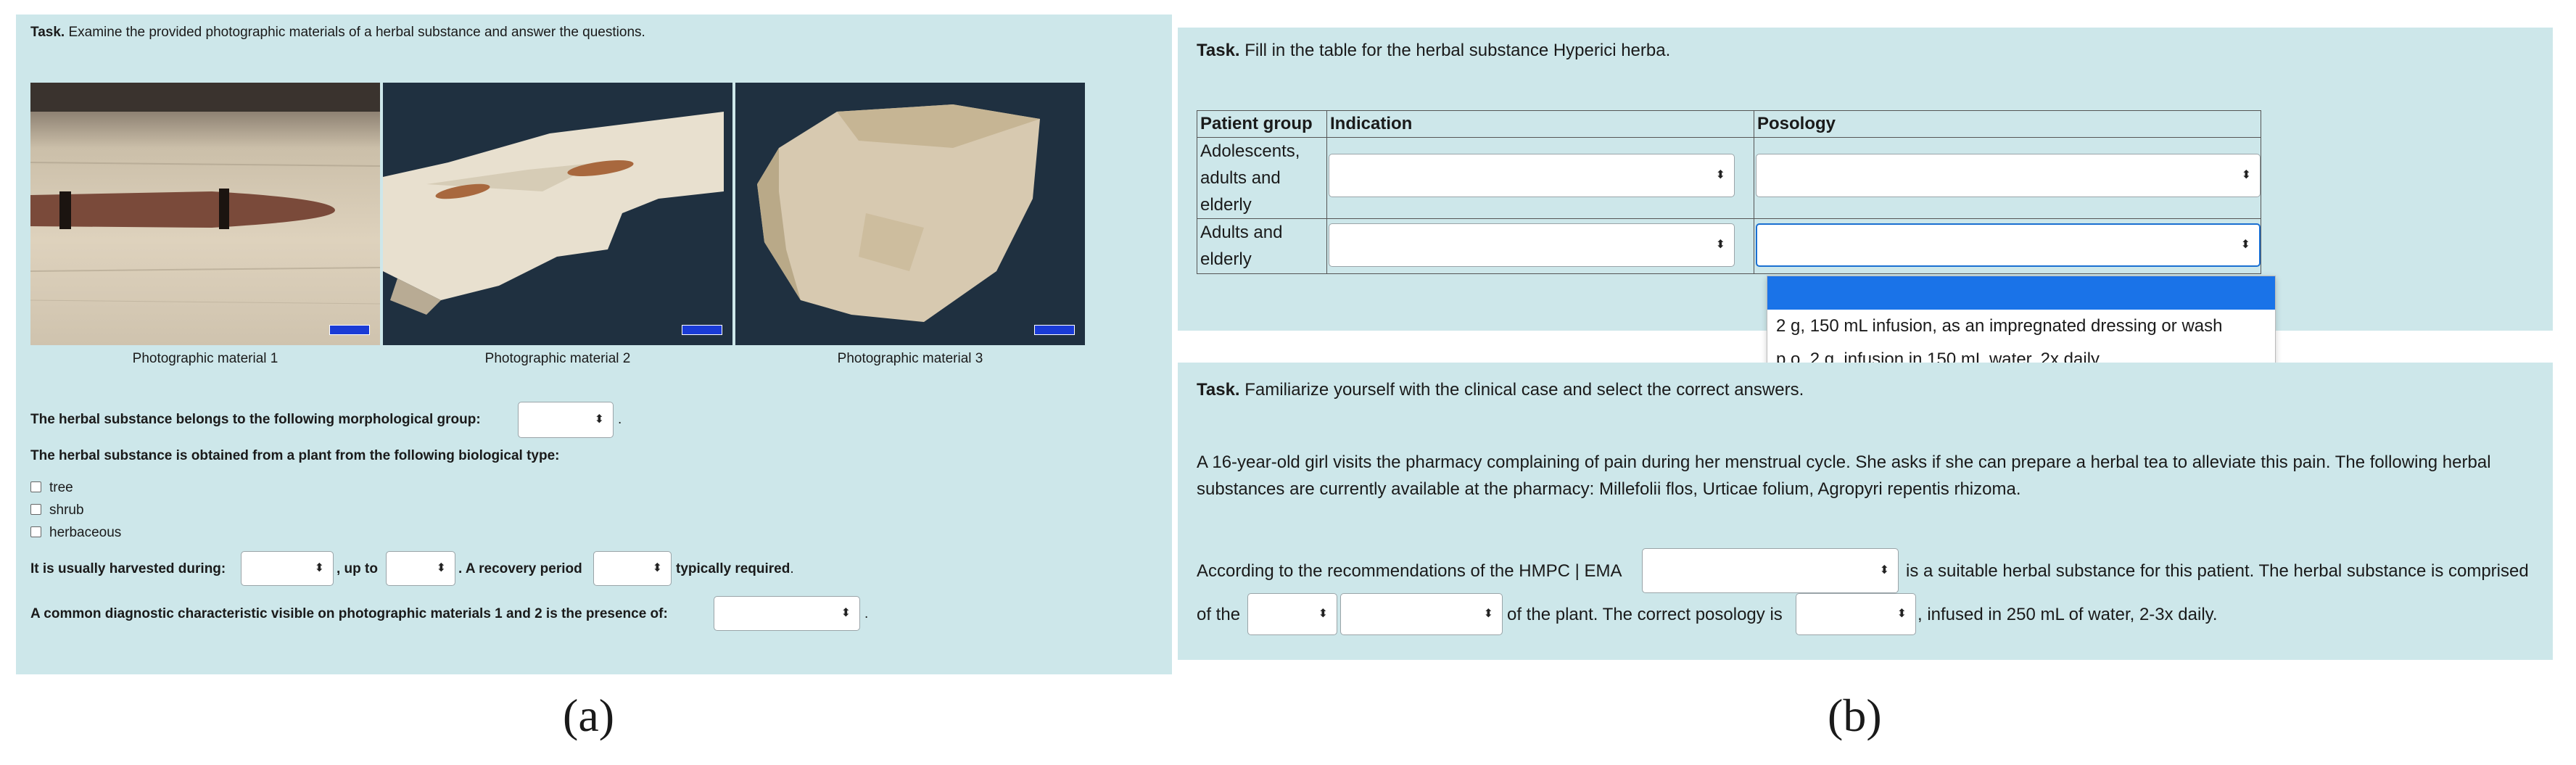  I want to click on plant-part-select-1: ⬍, so click(1292, 614).